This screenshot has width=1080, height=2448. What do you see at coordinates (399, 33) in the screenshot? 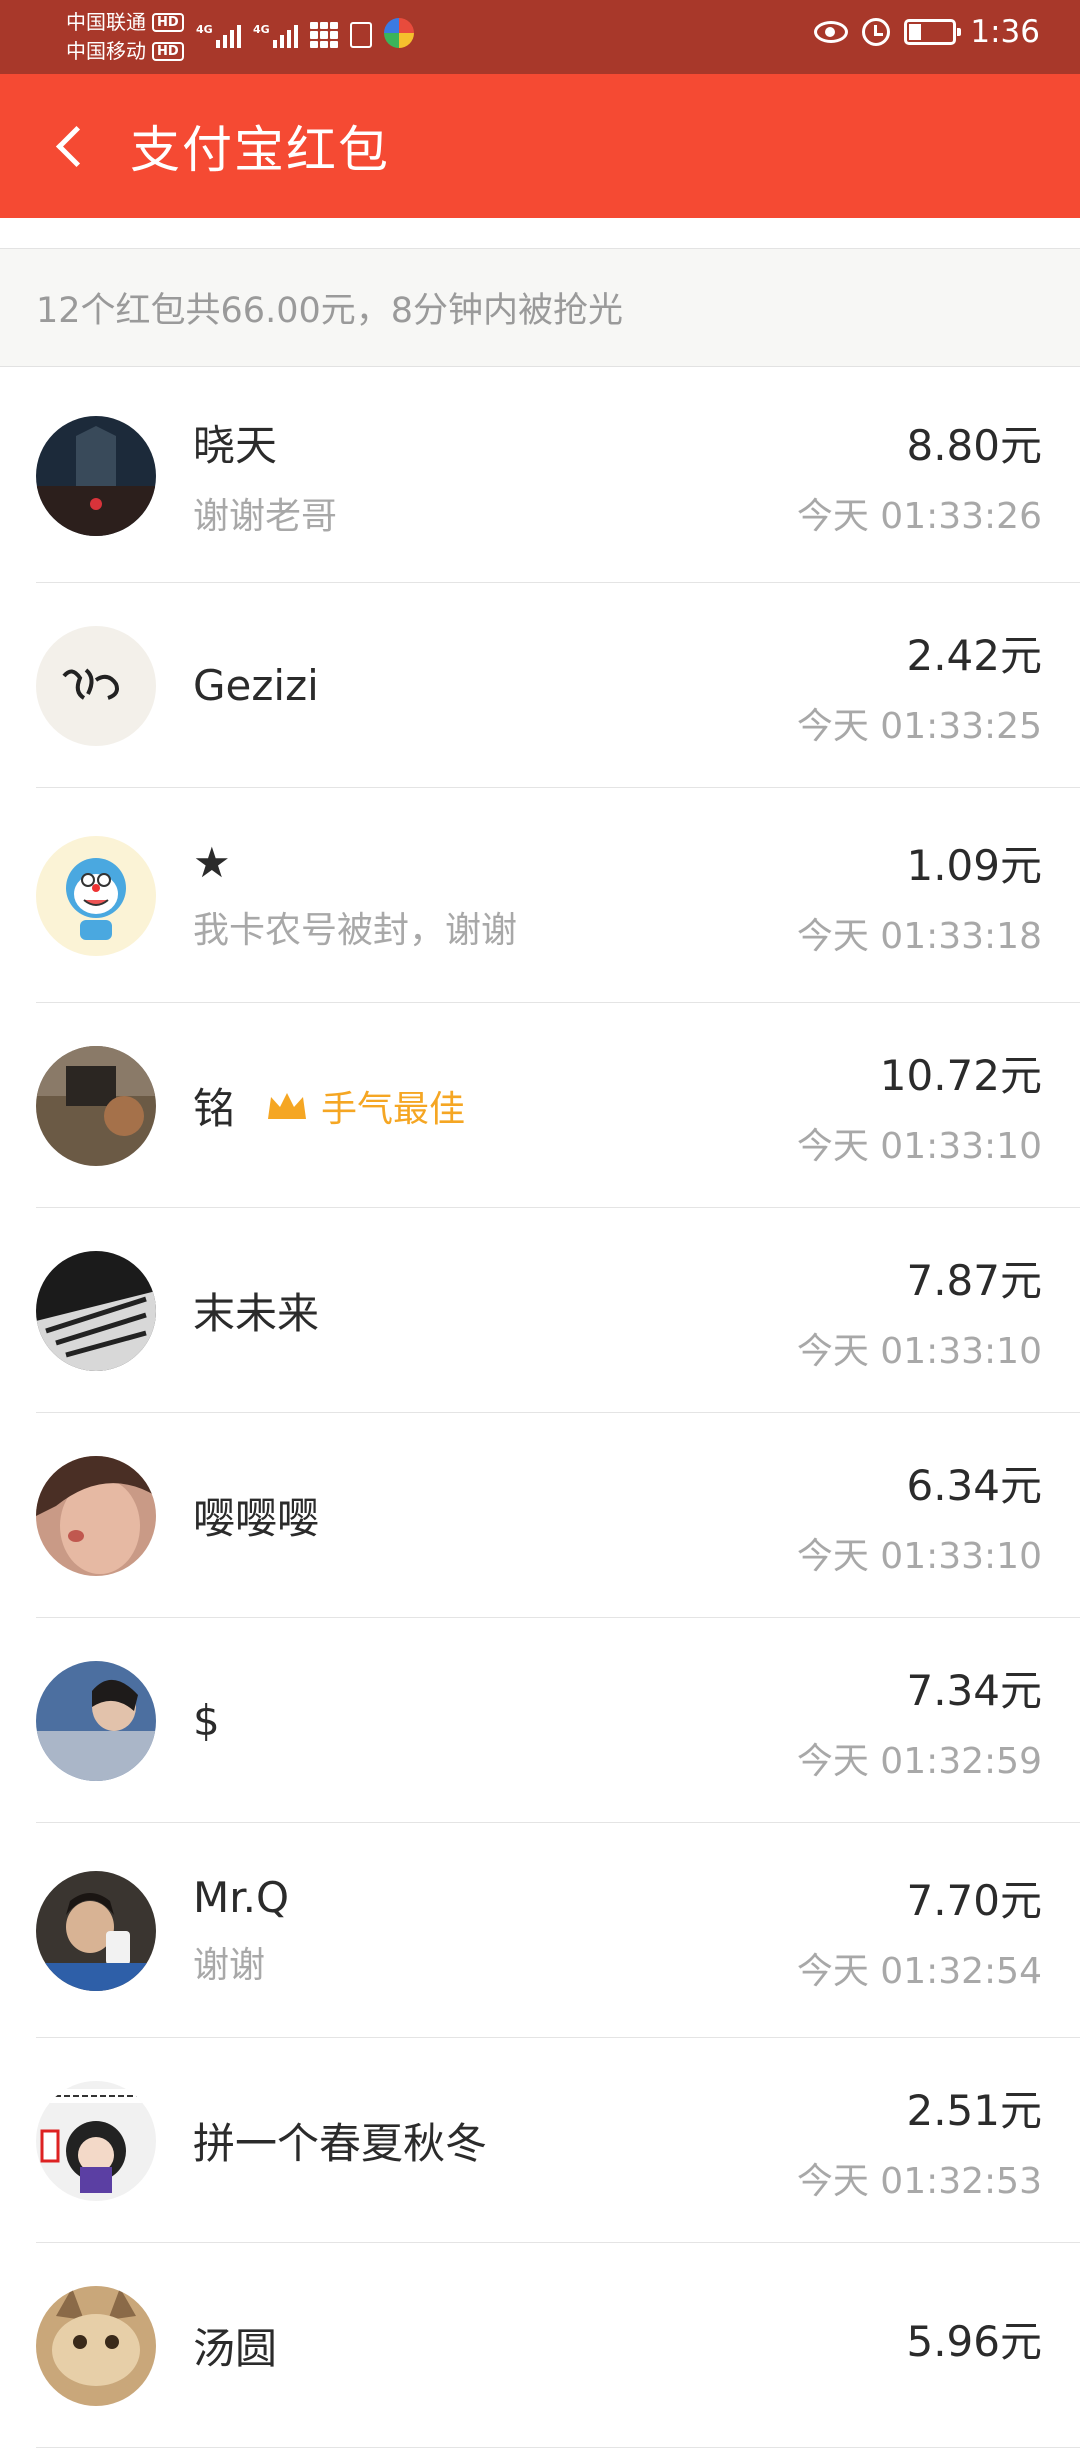
I see `app-color-icon` at bounding box center [399, 33].